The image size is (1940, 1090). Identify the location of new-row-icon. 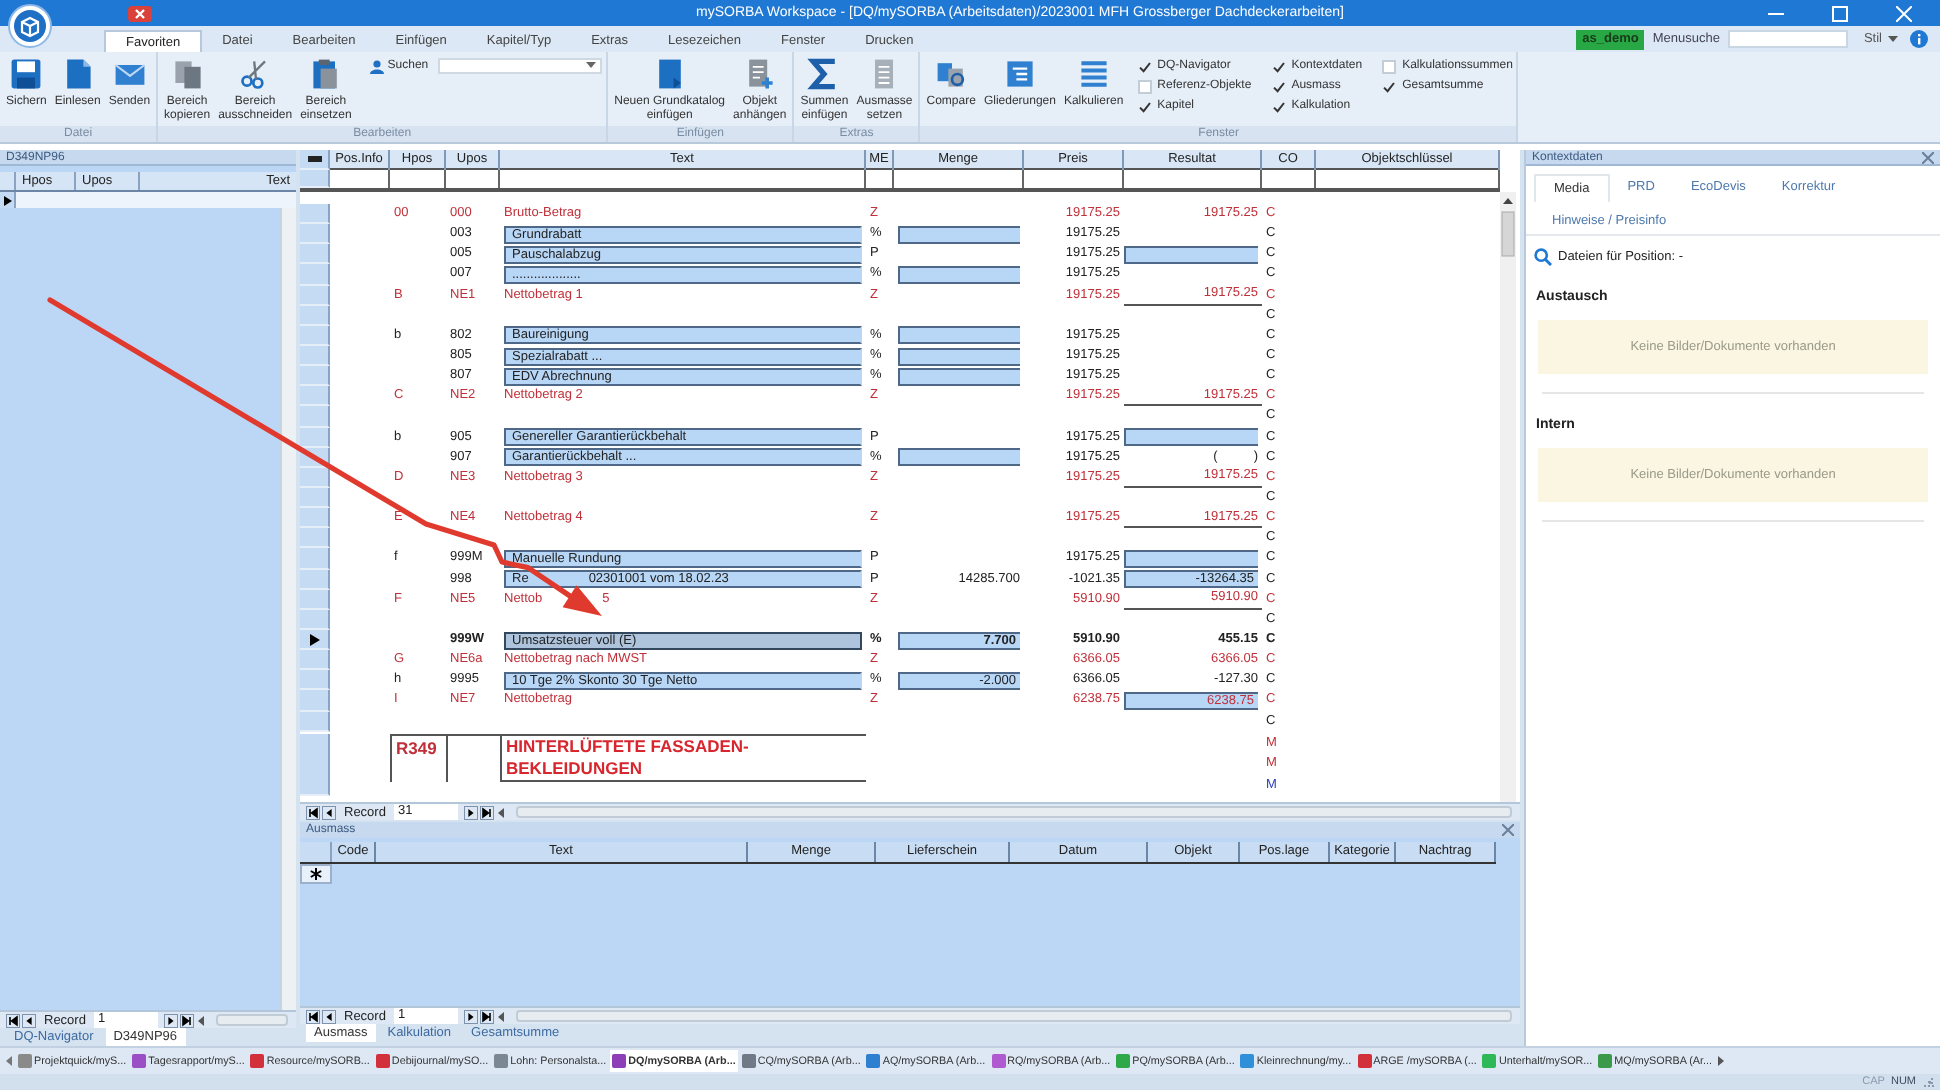
(316, 874).